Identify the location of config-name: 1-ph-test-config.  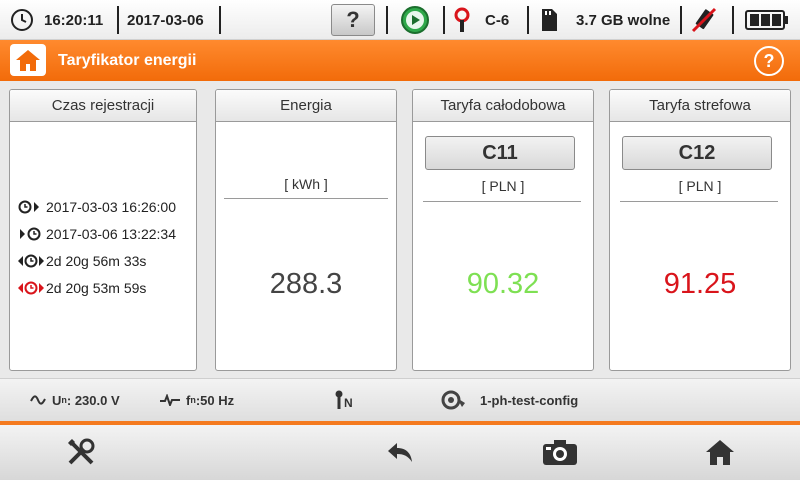
(529, 400).